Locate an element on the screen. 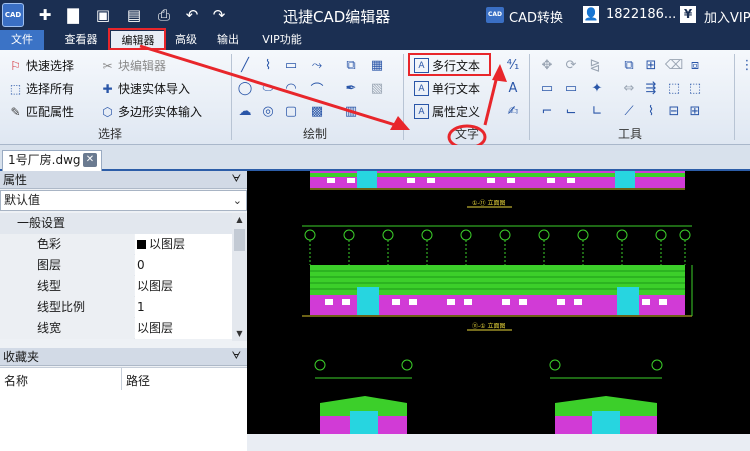 The image size is (750, 451). annotation-arrow-shaft is located at coordinates (272, 87).